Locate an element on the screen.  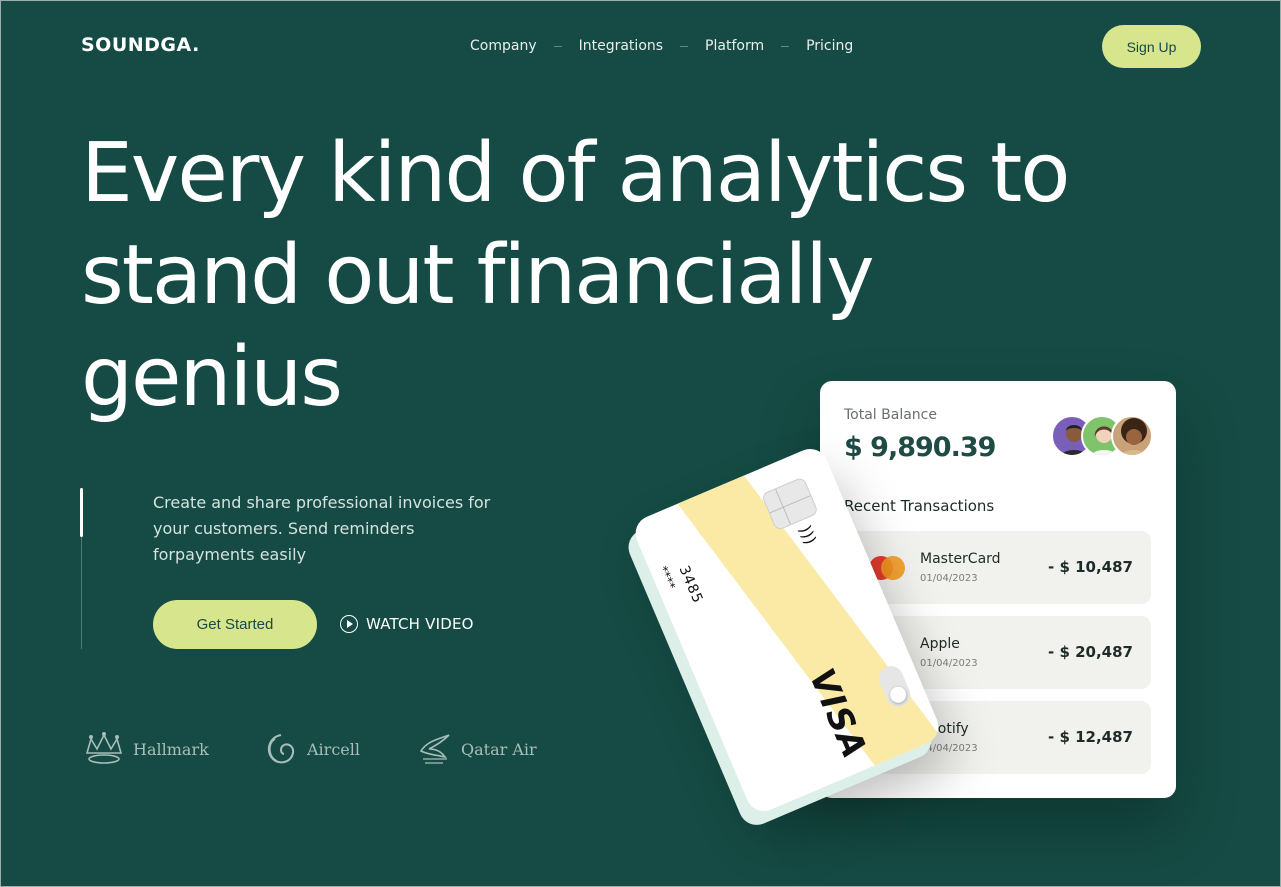
sign-up-button: Sign Up is located at coordinates (1151, 46).